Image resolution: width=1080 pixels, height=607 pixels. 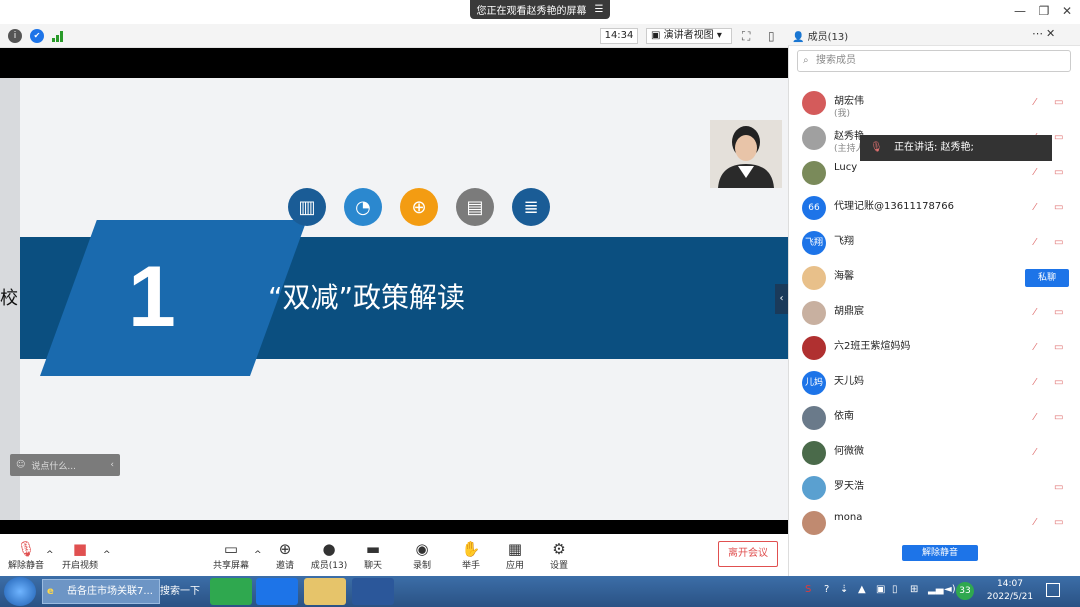 I want to click on member-name: 海馨, so click(x=844, y=276).